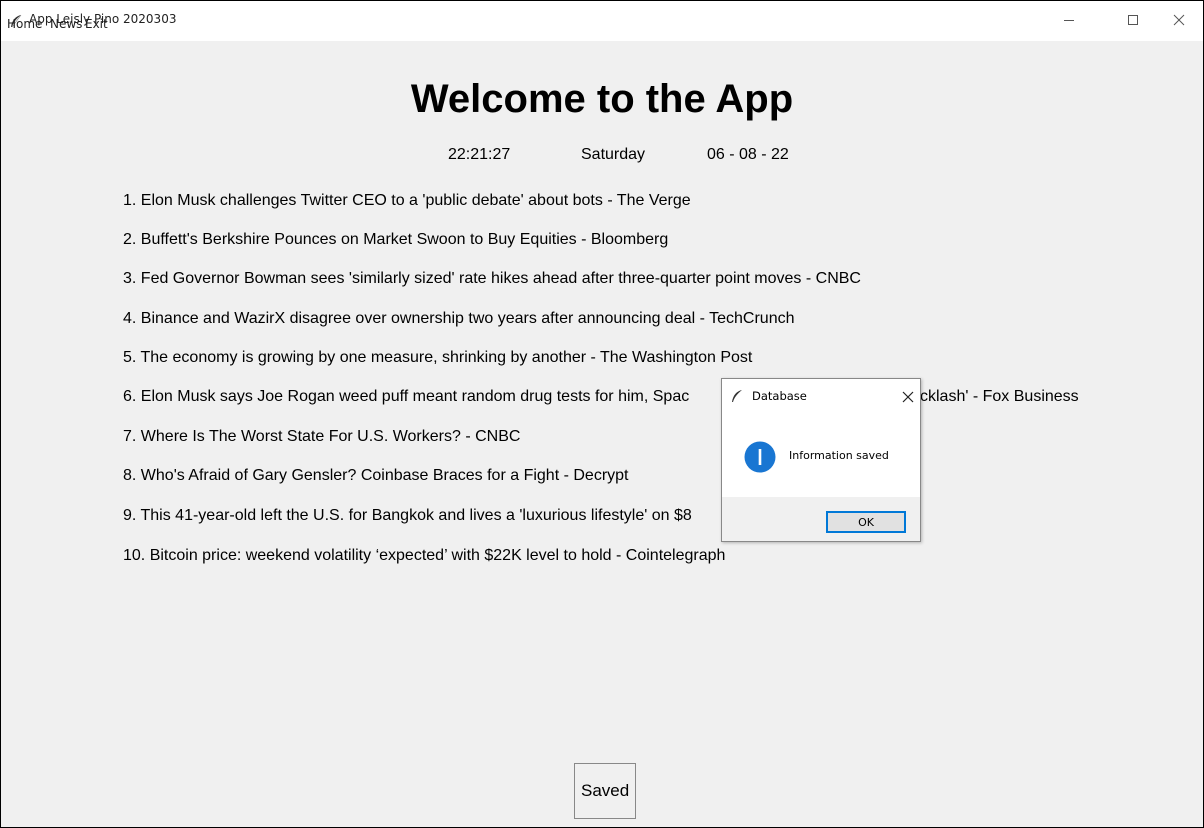 This screenshot has width=1204, height=828. What do you see at coordinates (999, 396) in the screenshot?
I see `news-item-tail: cklash' - Fox Business` at bounding box center [999, 396].